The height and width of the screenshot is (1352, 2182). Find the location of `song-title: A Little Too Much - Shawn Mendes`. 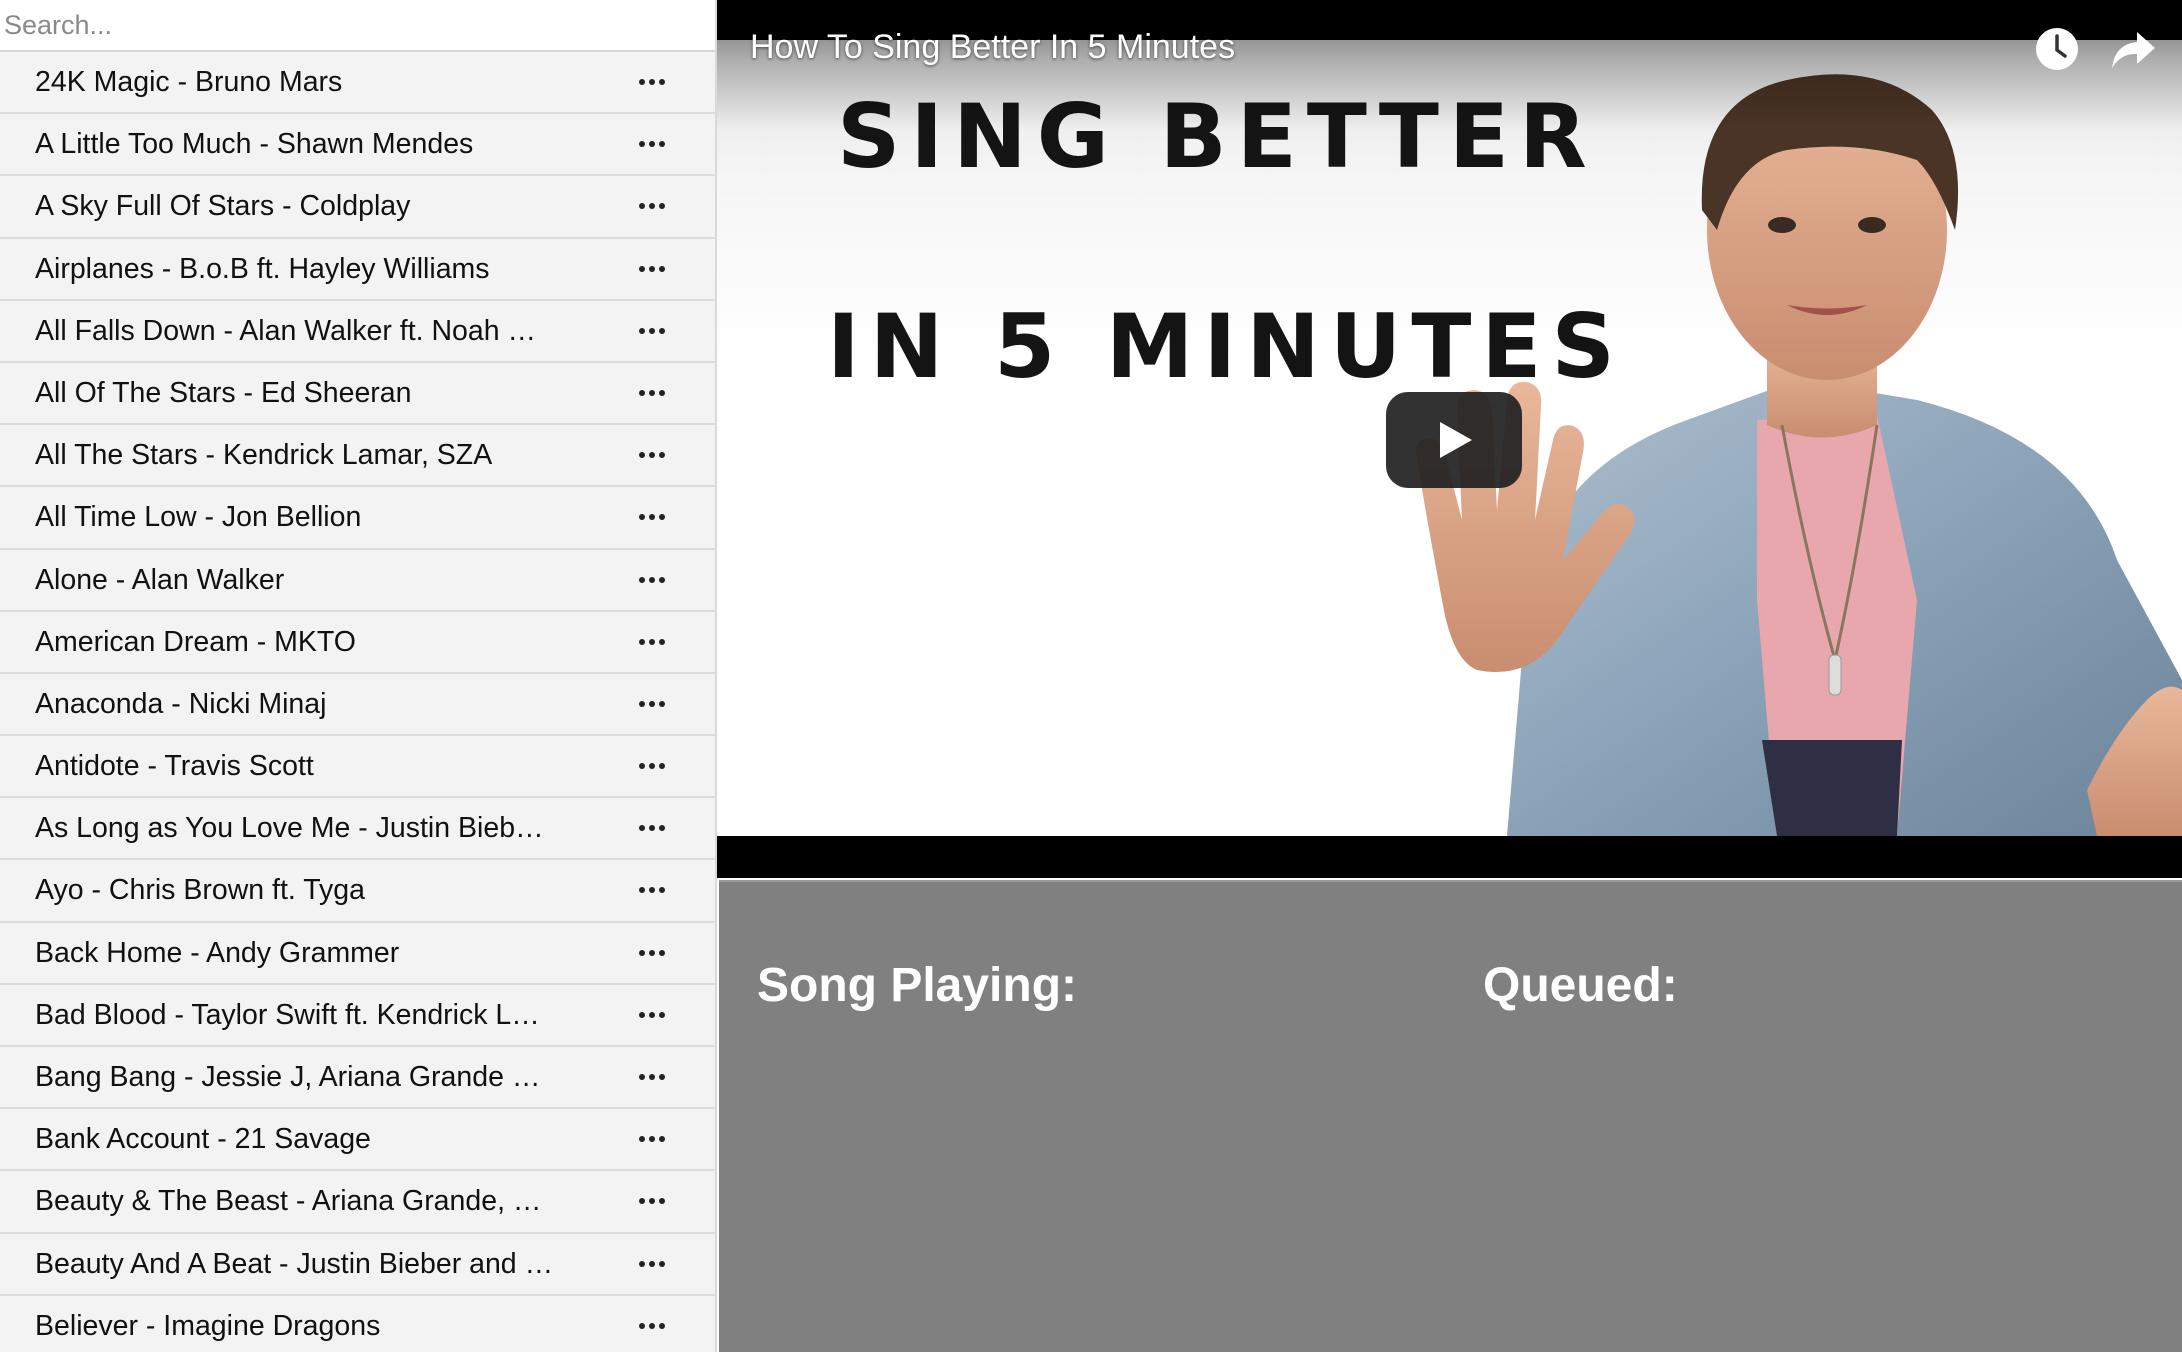

song-title: A Little Too Much - Shawn Mendes is located at coordinates (254, 144).